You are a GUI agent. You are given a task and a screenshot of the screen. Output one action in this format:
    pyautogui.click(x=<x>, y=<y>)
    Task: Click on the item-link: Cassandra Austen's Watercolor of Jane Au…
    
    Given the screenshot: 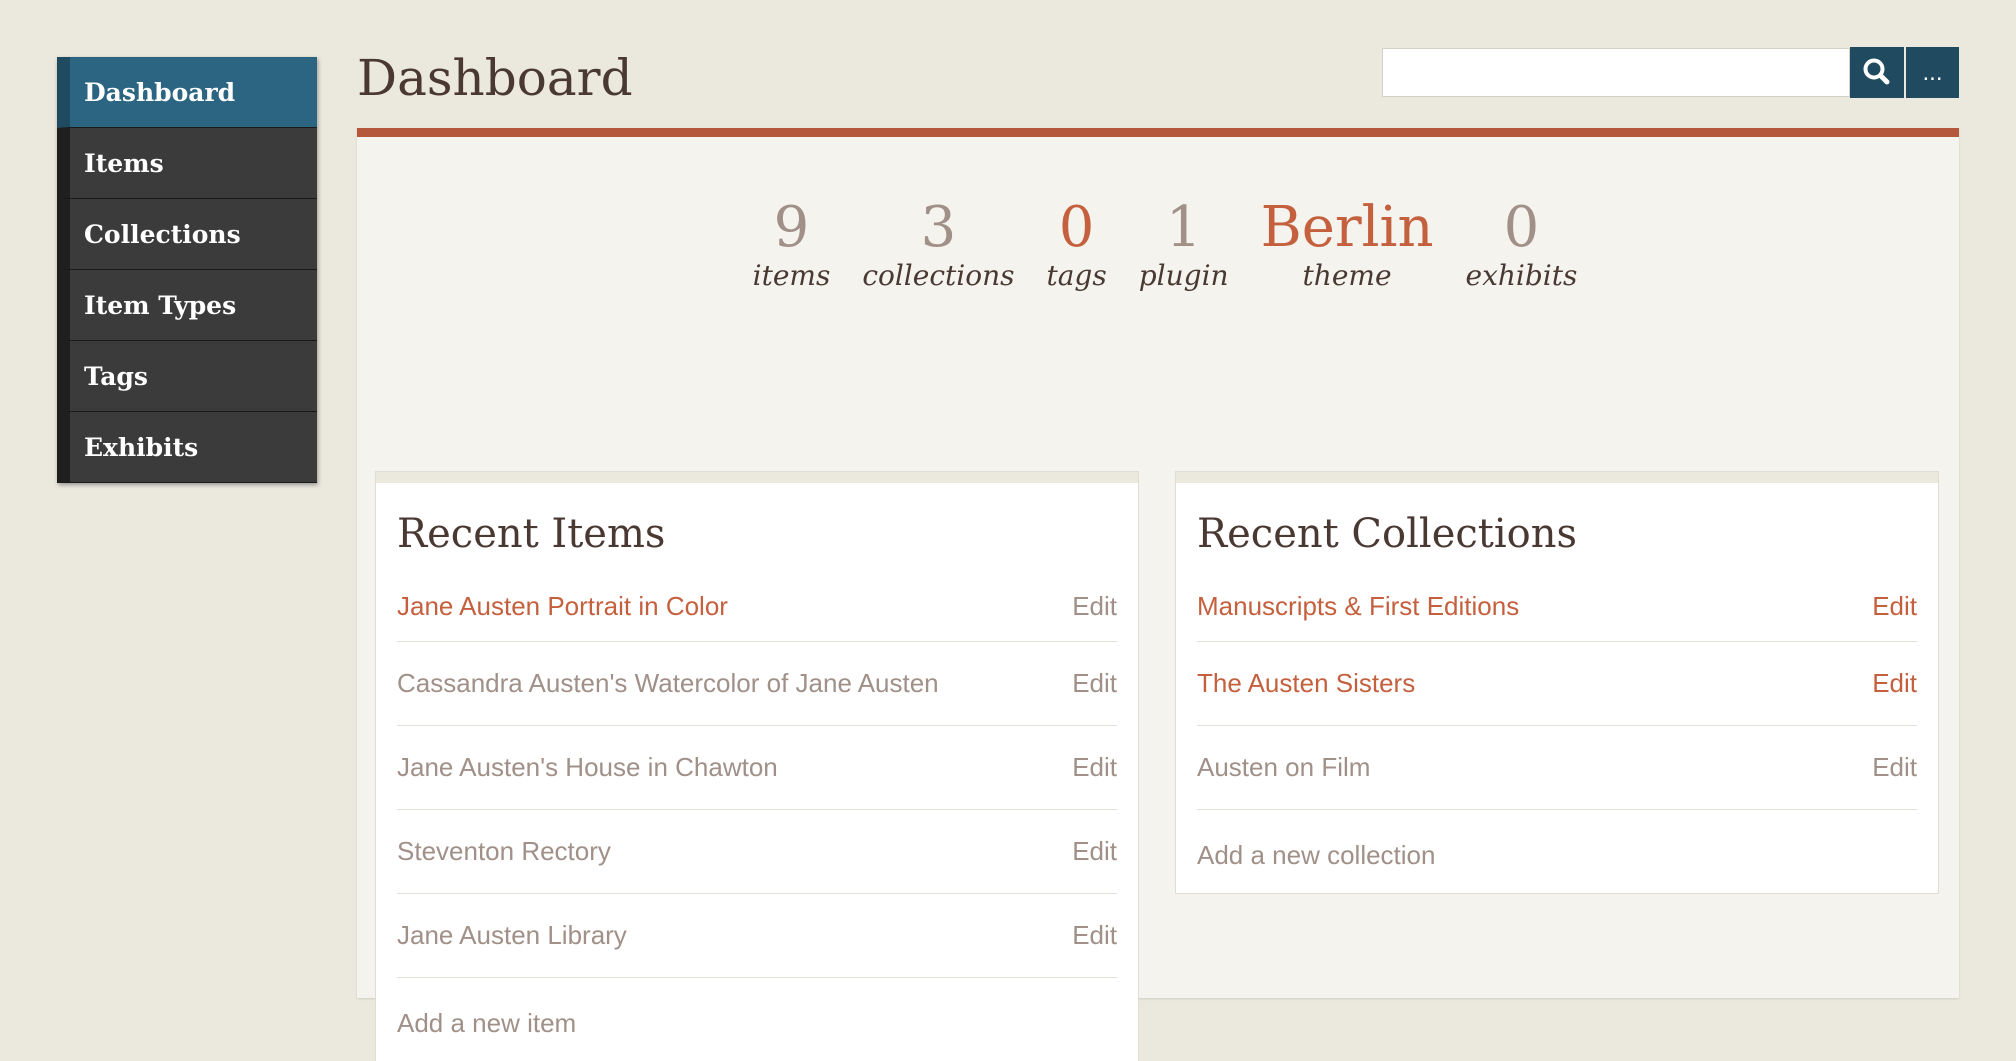 What is the action you would take?
    pyautogui.click(x=668, y=683)
    